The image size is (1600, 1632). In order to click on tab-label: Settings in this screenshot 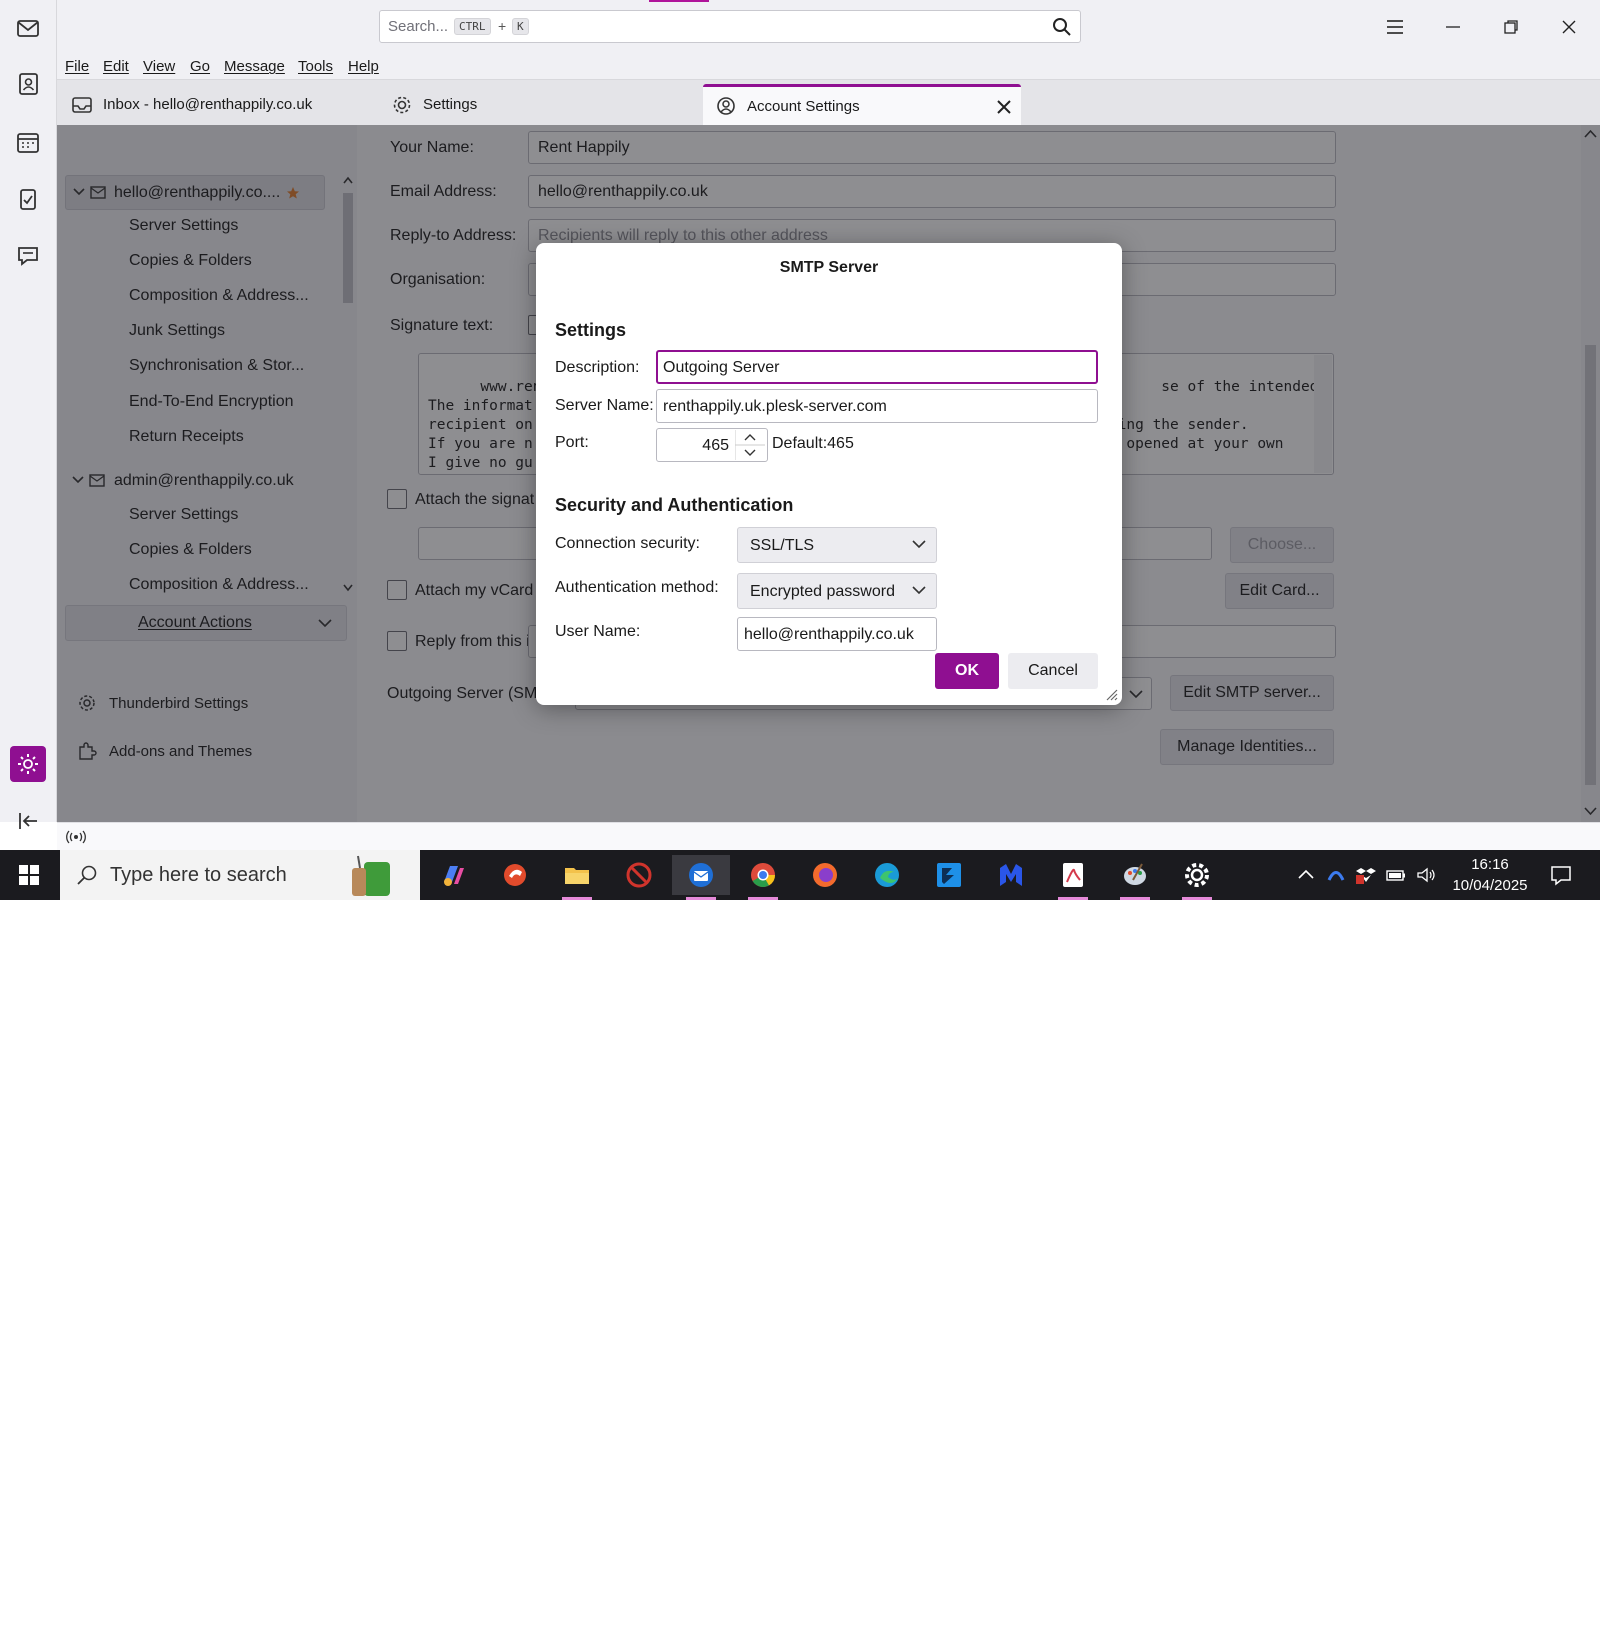, I will do `click(450, 104)`.